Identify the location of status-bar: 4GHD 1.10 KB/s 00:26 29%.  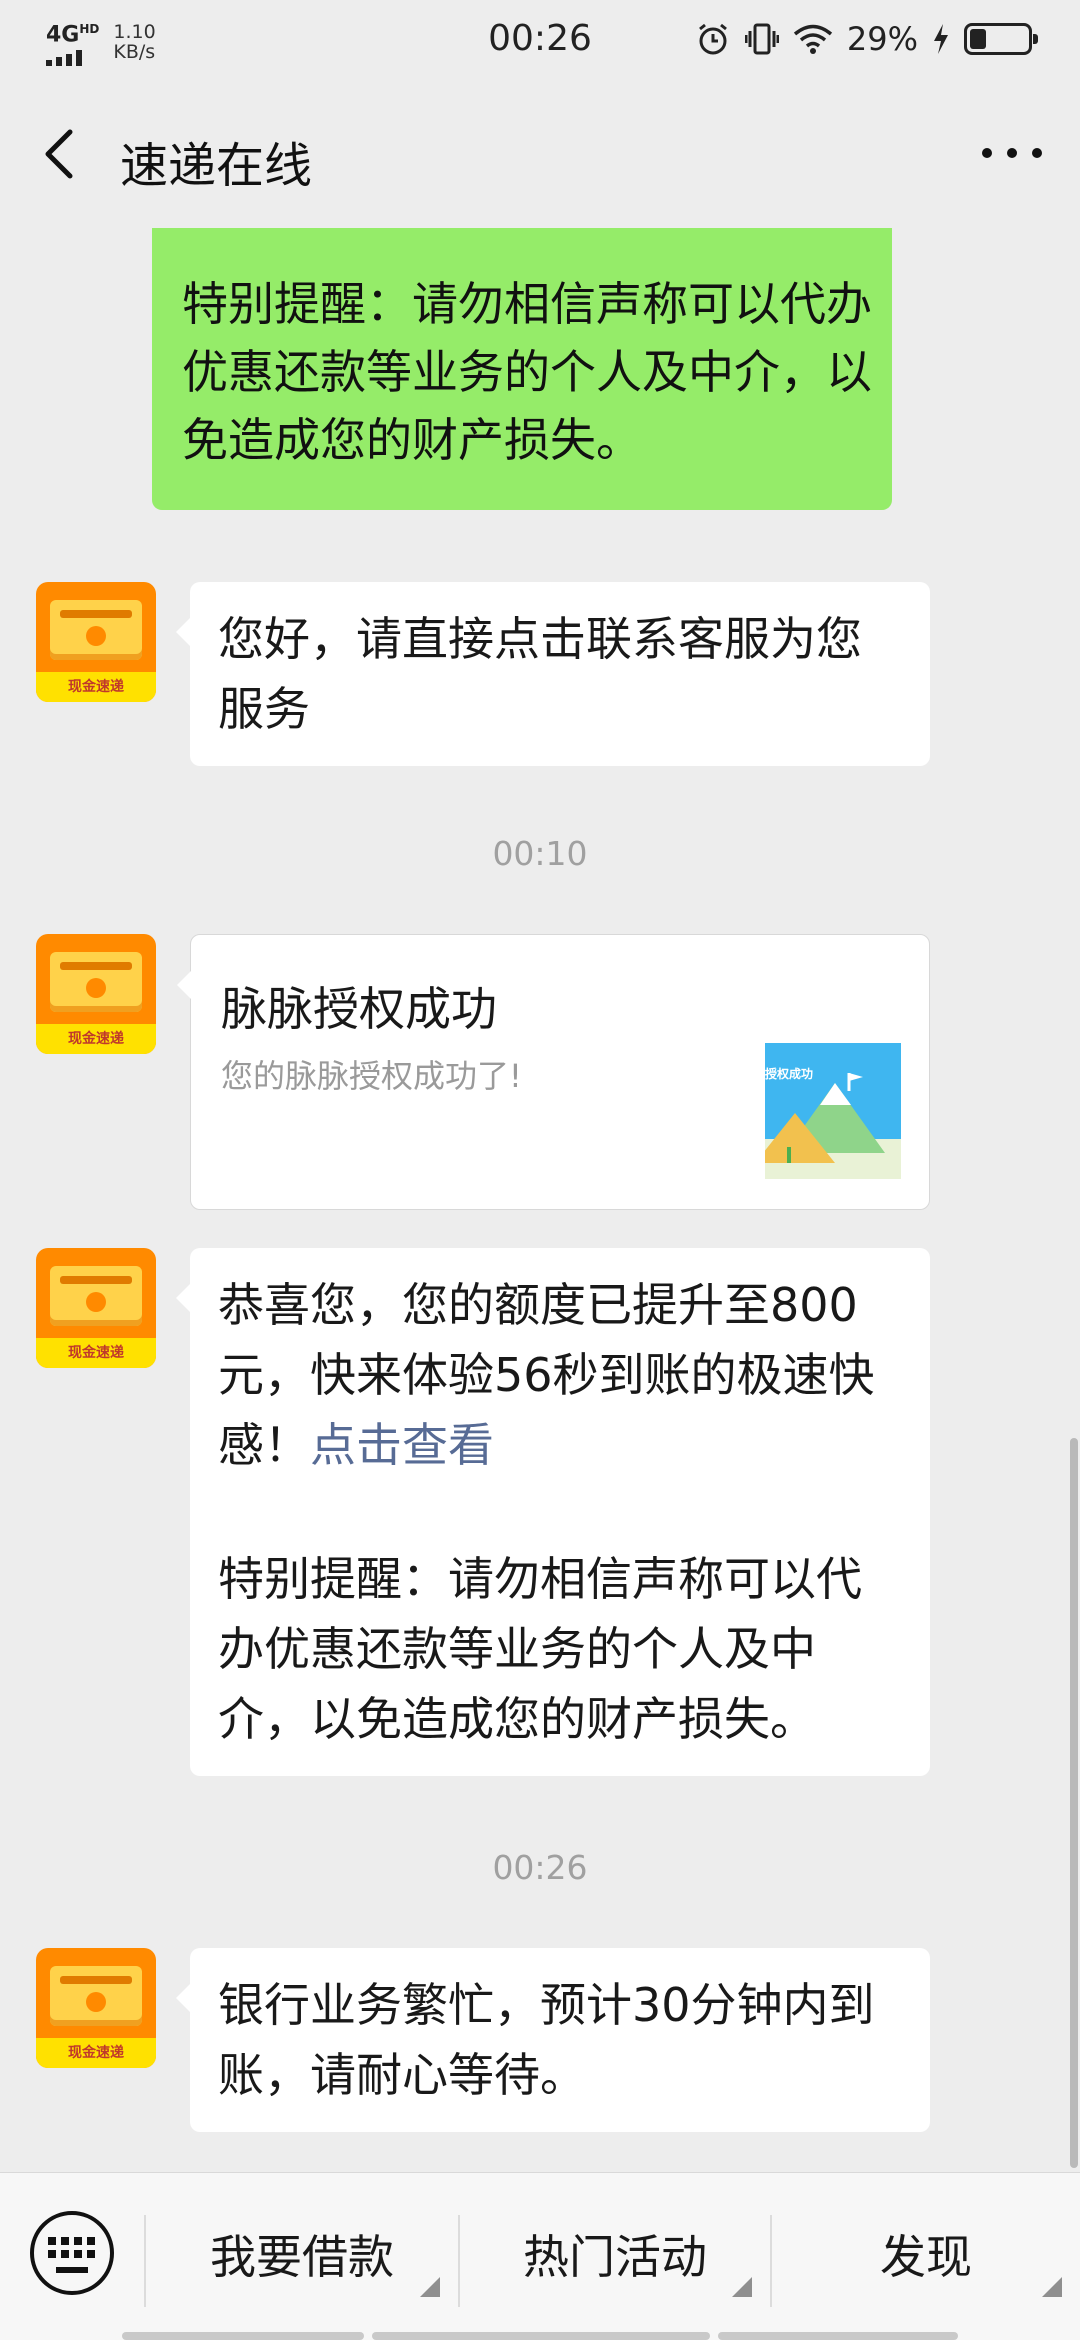
(540, 41).